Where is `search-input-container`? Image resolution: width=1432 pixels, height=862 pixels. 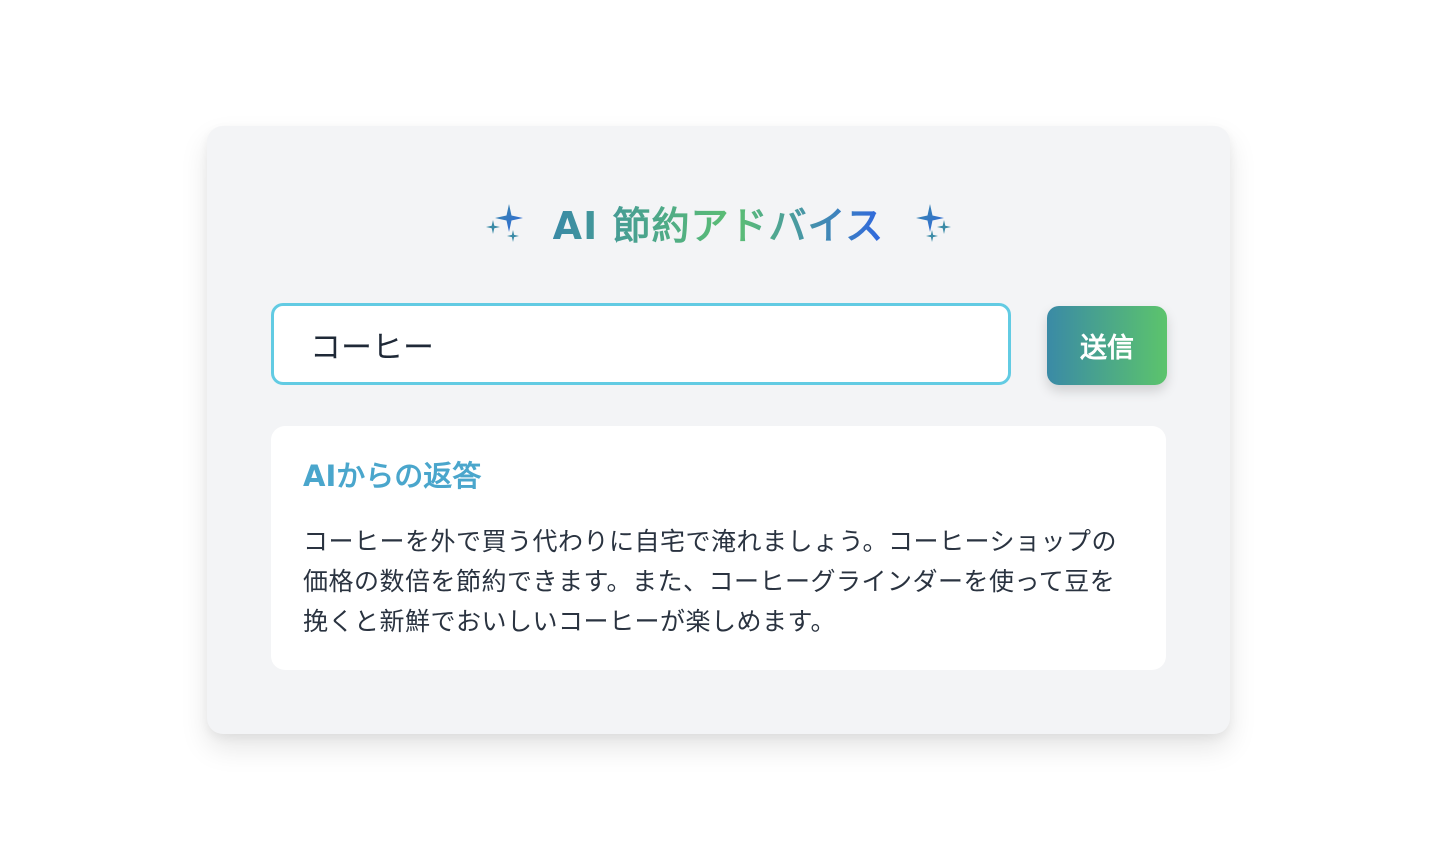 search-input-container is located at coordinates (641, 344).